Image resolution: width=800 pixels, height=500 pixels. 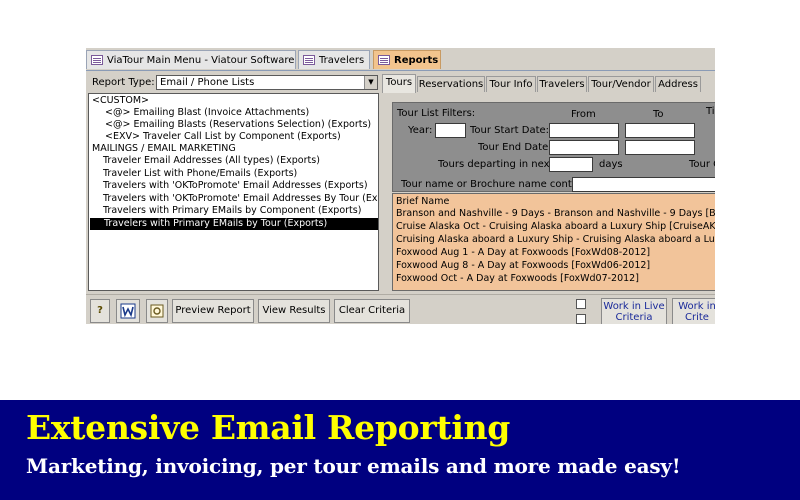 What do you see at coordinates (201, 60) in the screenshot?
I see `tab-main-menu-label: ViaTour Main Menu - Viatour Software` at bounding box center [201, 60].